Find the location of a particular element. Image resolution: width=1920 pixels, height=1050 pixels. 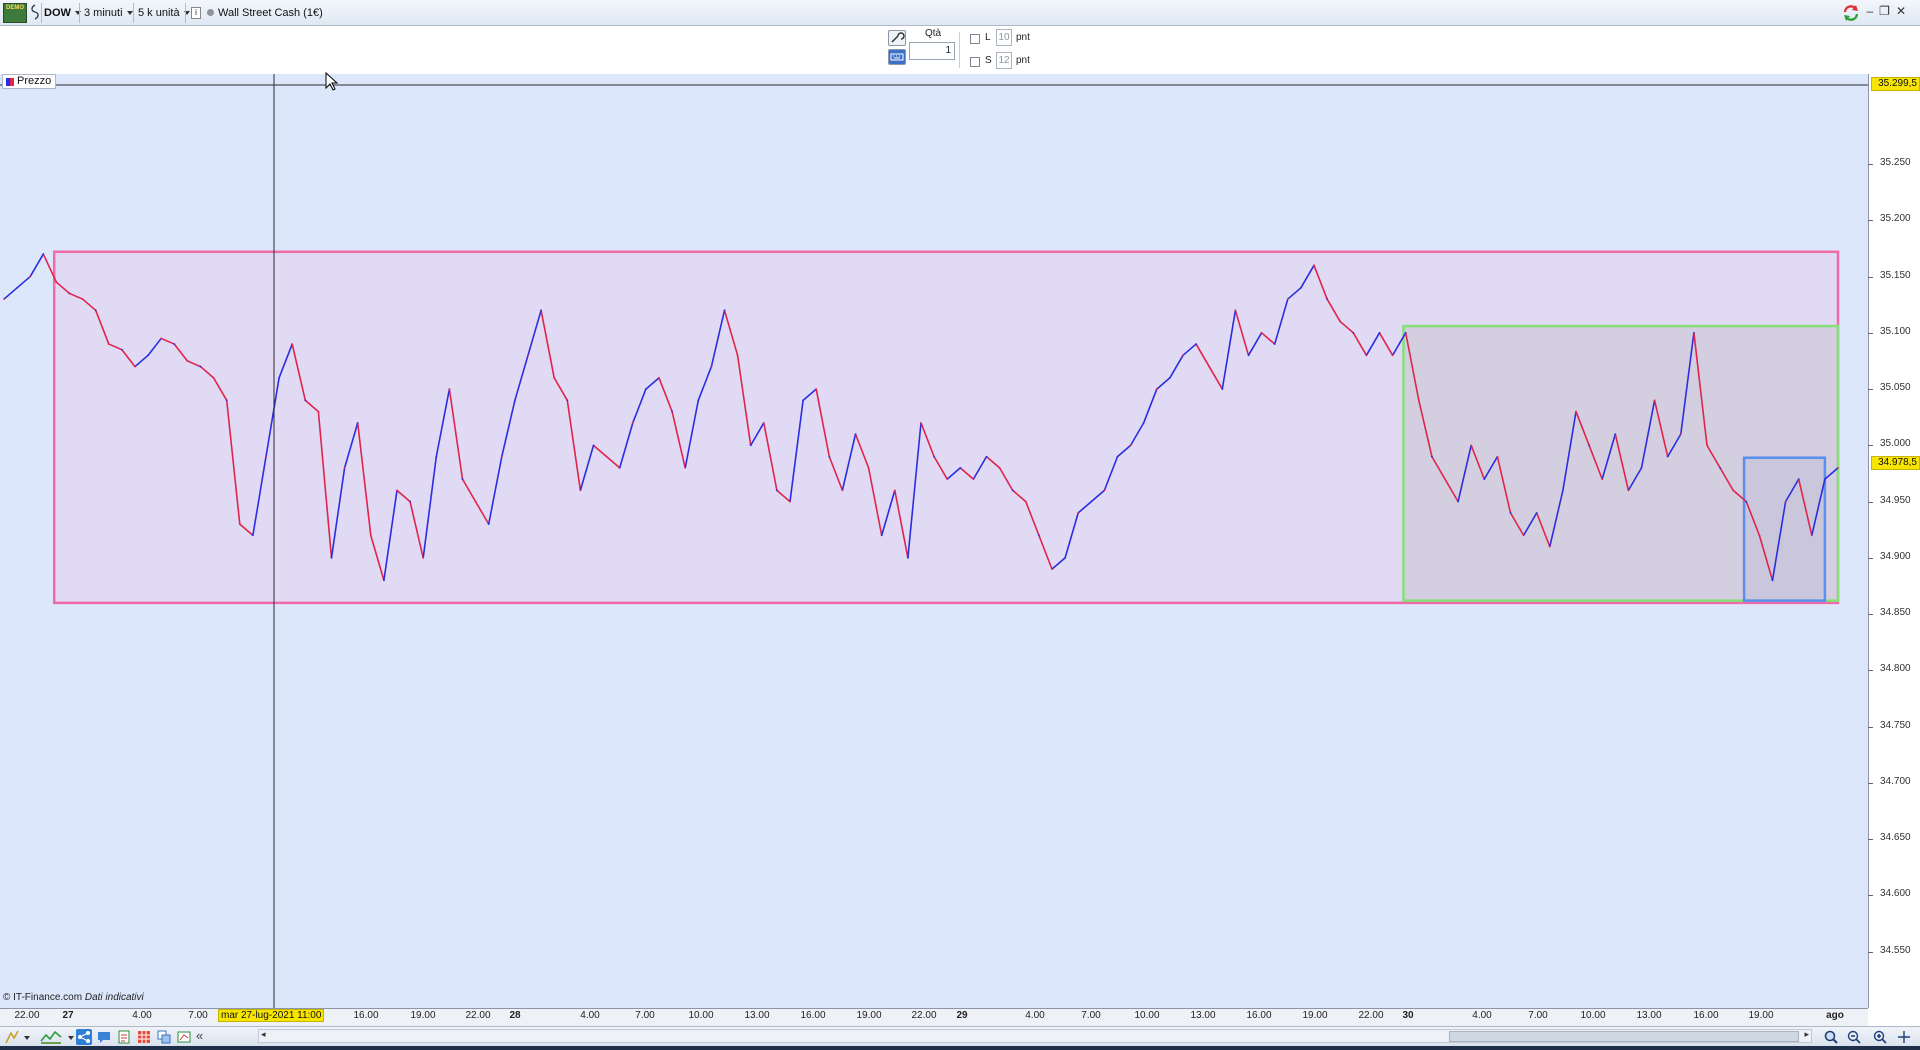

long-points-input: 10 is located at coordinates (1004, 37).